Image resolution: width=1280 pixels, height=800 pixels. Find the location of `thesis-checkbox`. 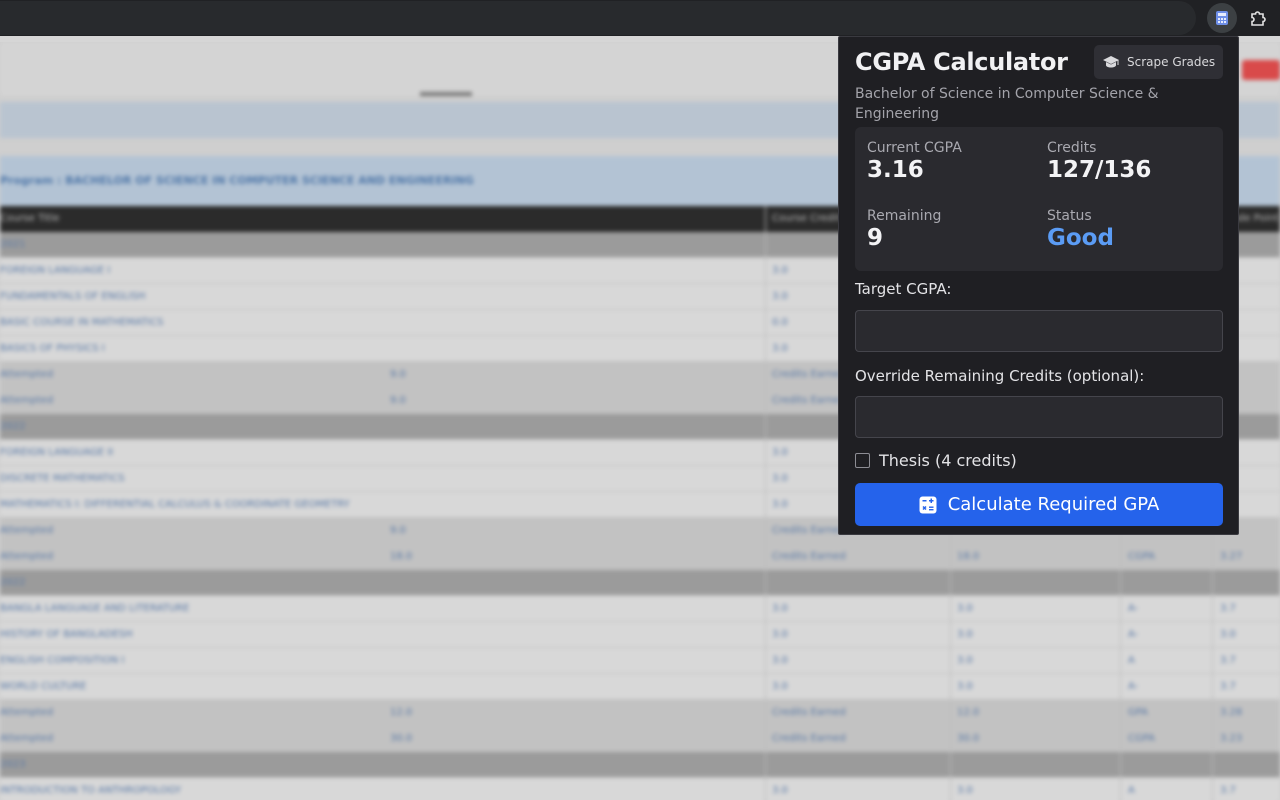

thesis-checkbox is located at coordinates (862, 460).